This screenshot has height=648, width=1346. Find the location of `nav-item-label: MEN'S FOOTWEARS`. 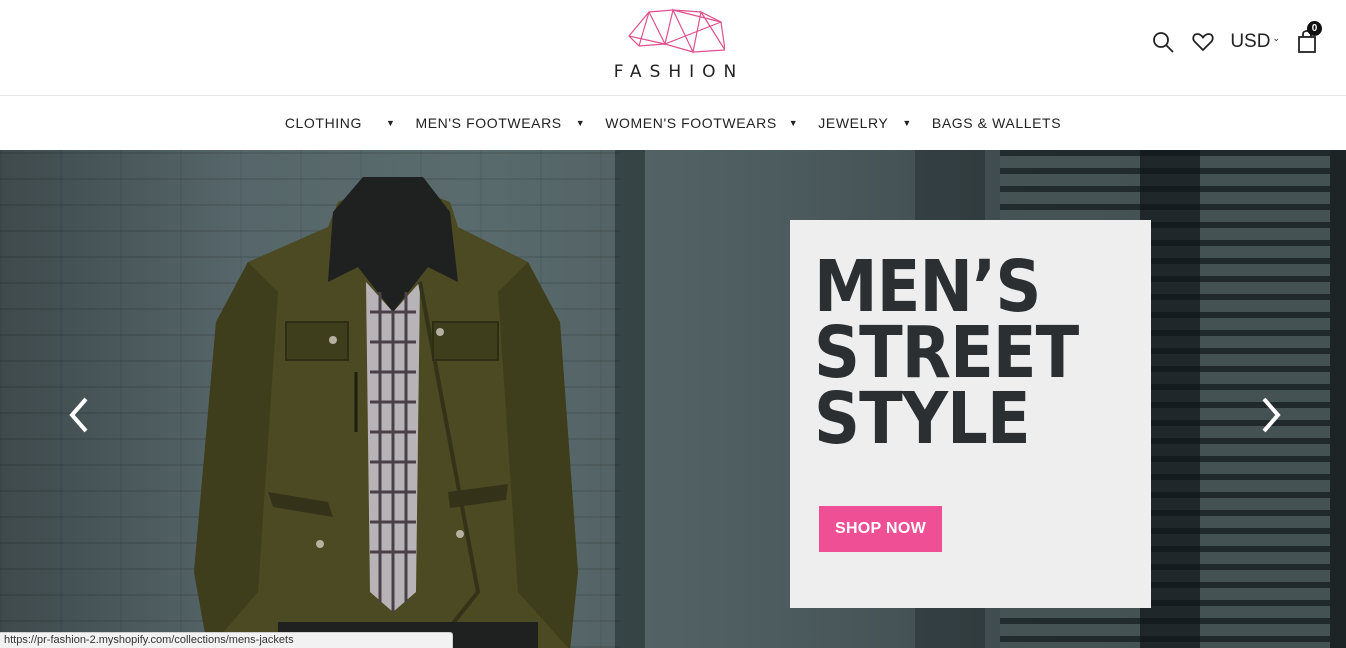

nav-item-label: MEN'S FOOTWEARS is located at coordinates (488, 123).